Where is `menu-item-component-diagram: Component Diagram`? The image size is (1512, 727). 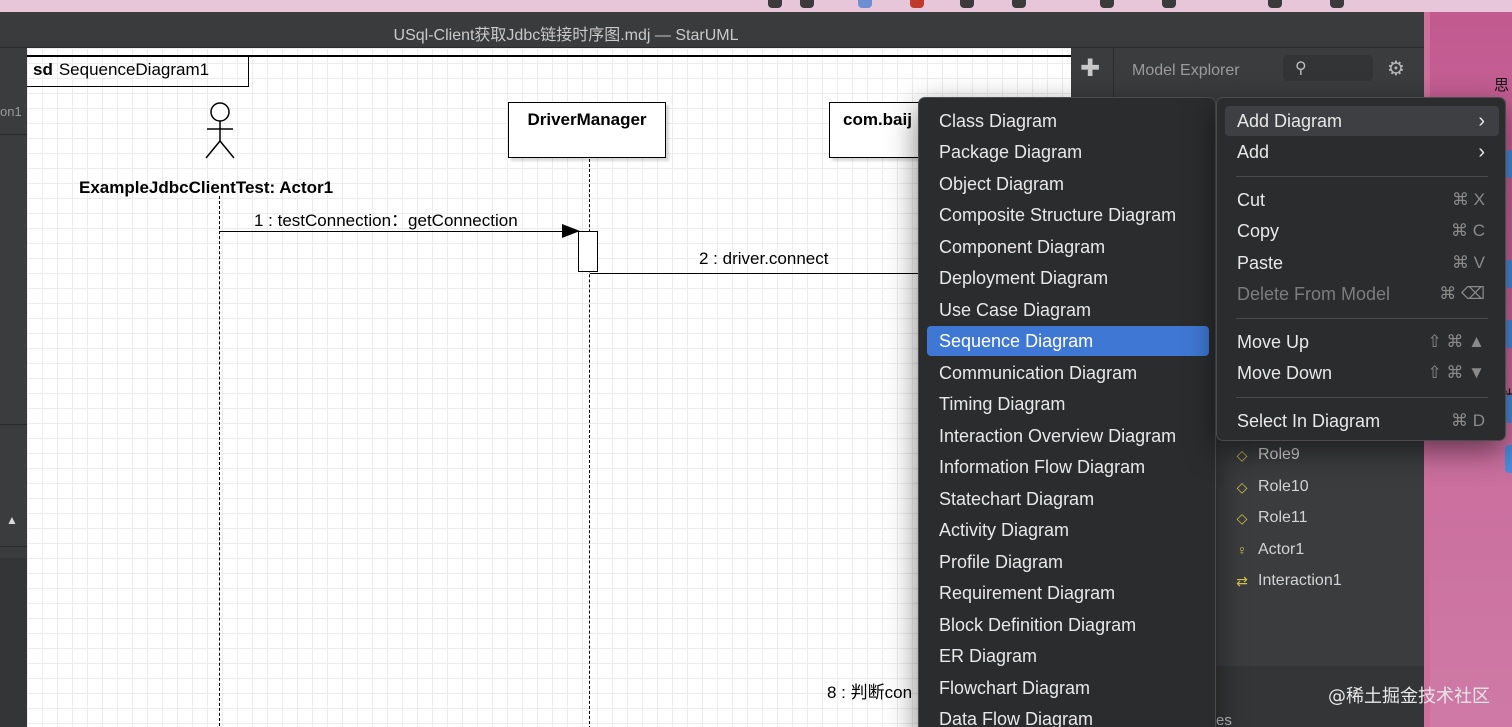 menu-item-component-diagram: Component Diagram is located at coordinates (1068, 247).